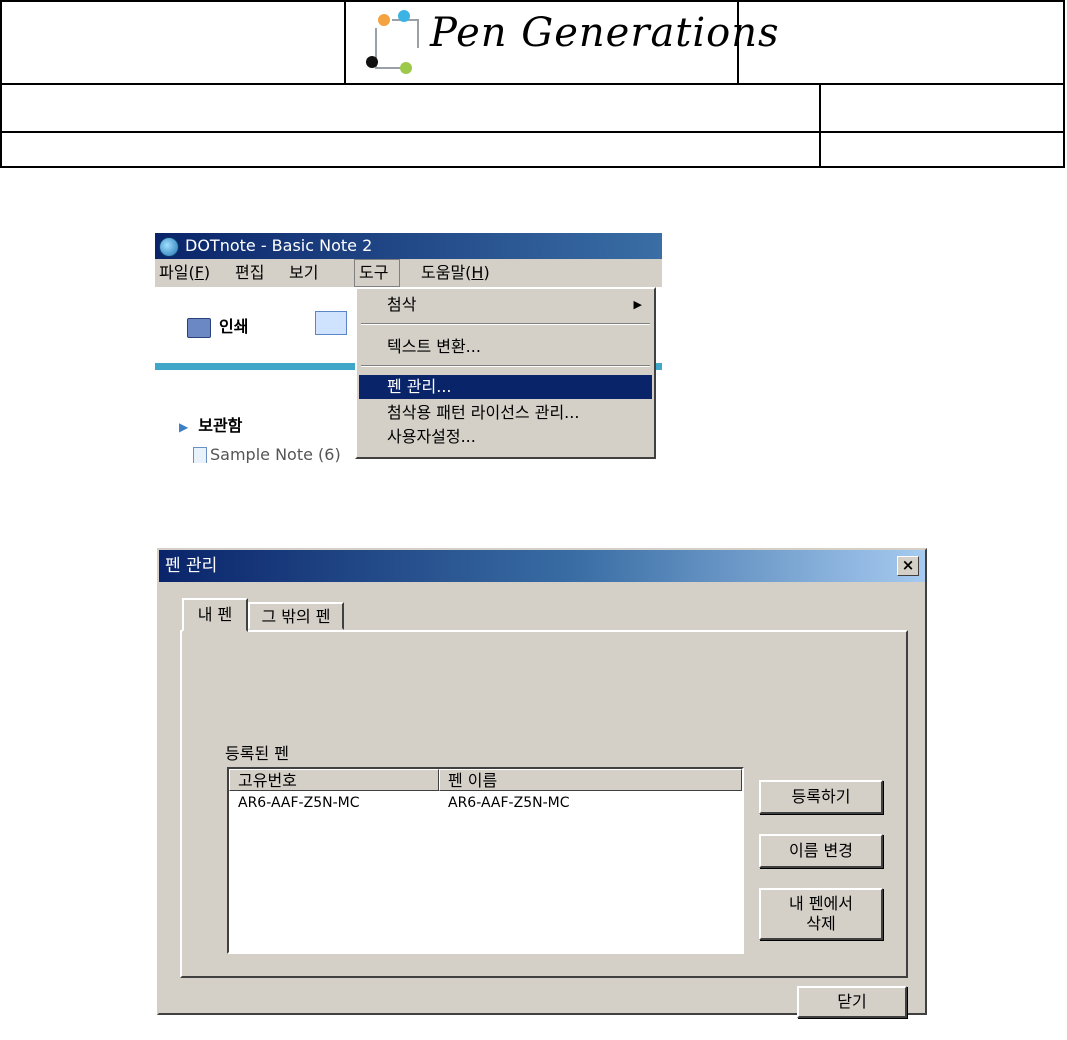 The height and width of the screenshot is (1040, 1067). What do you see at coordinates (220, 425) in the screenshot?
I see `folder-label: 보관함` at bounding box center [220, 425].